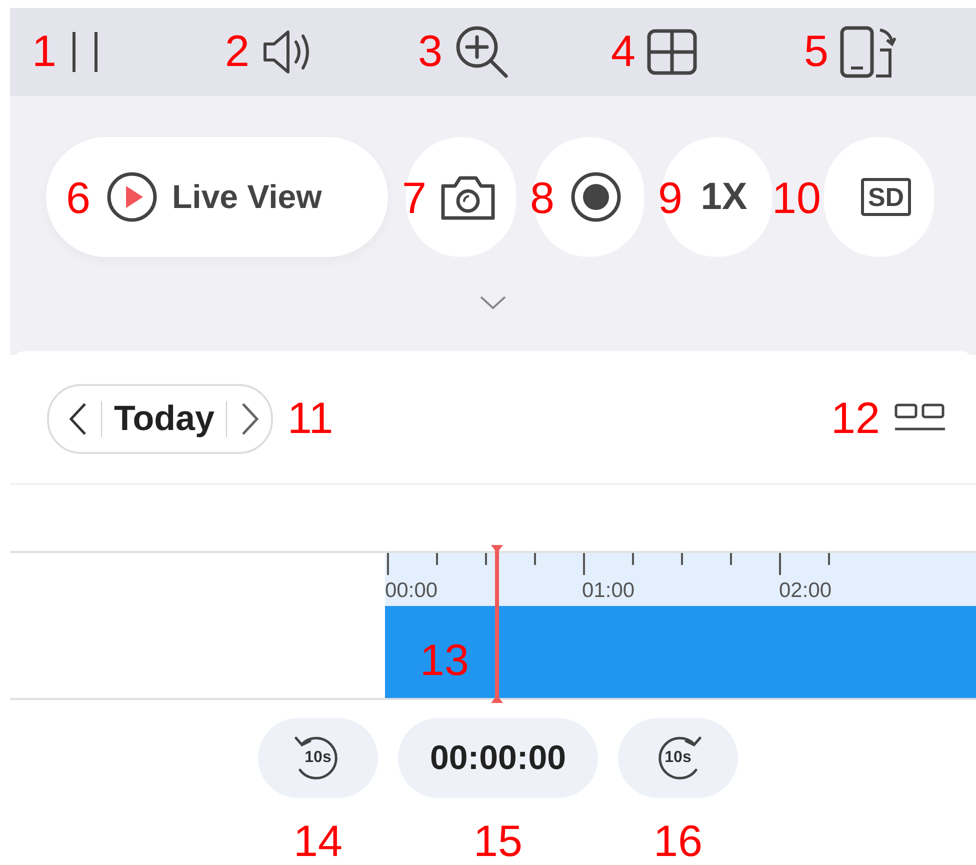  I want to click on callout-number: 6, so click(78, 199).